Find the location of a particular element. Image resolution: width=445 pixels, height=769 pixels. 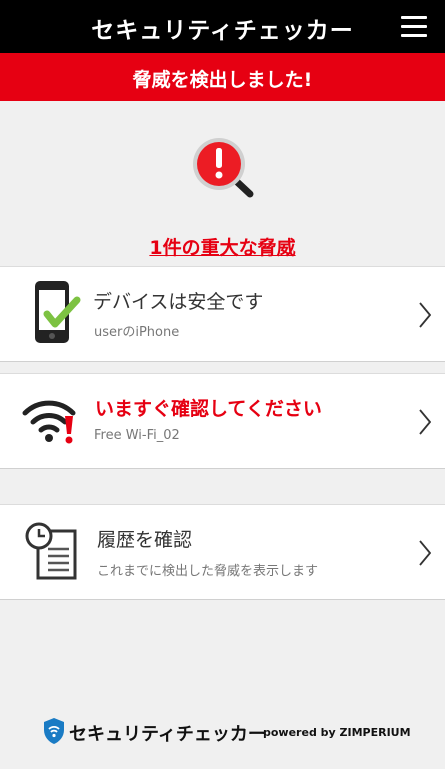

history-description: これまでに検出した脅威を表示します is located at coordinates (208, 571).